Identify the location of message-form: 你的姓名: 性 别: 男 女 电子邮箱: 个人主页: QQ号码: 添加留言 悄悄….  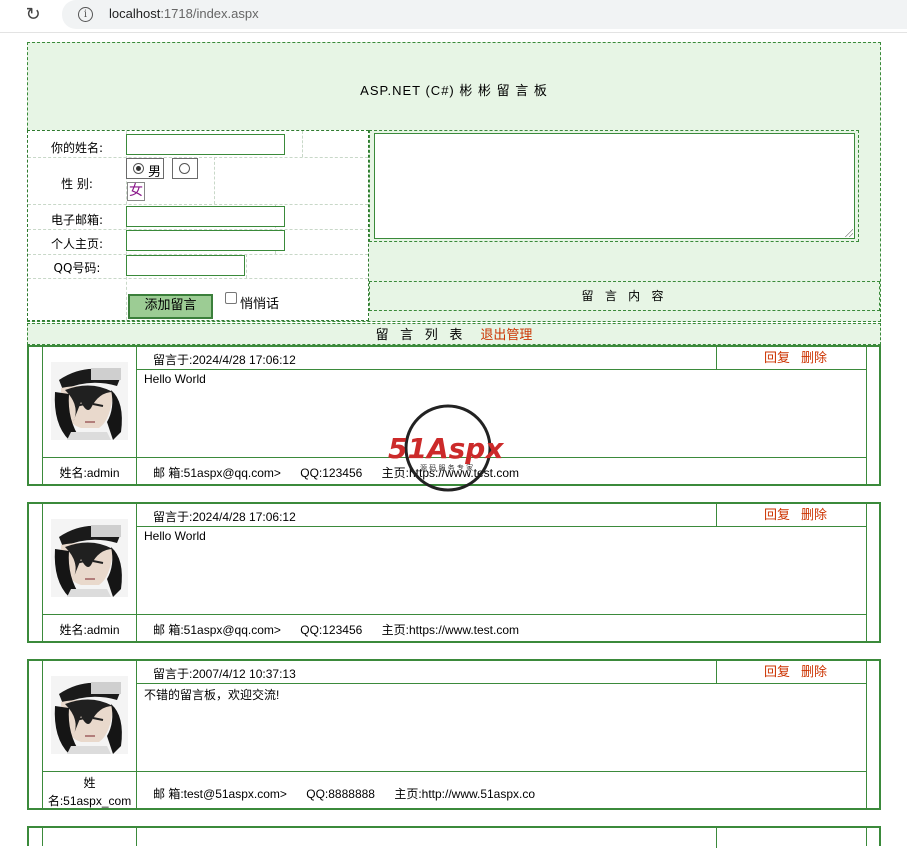
(198, 225).